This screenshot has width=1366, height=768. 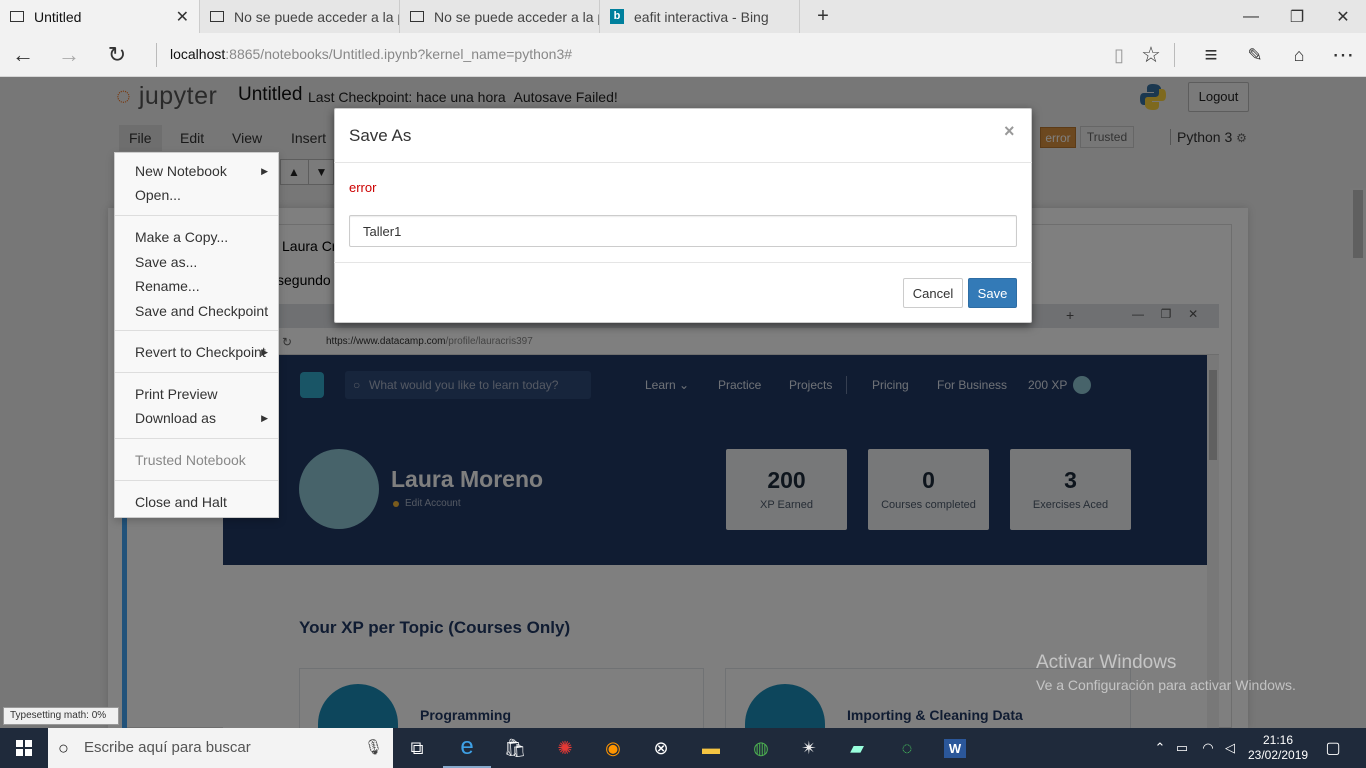 What do you see at coordinates (933, 293) in the screenshot?
I see `cancel-button: Cancel` at bounding box center [933, 293].